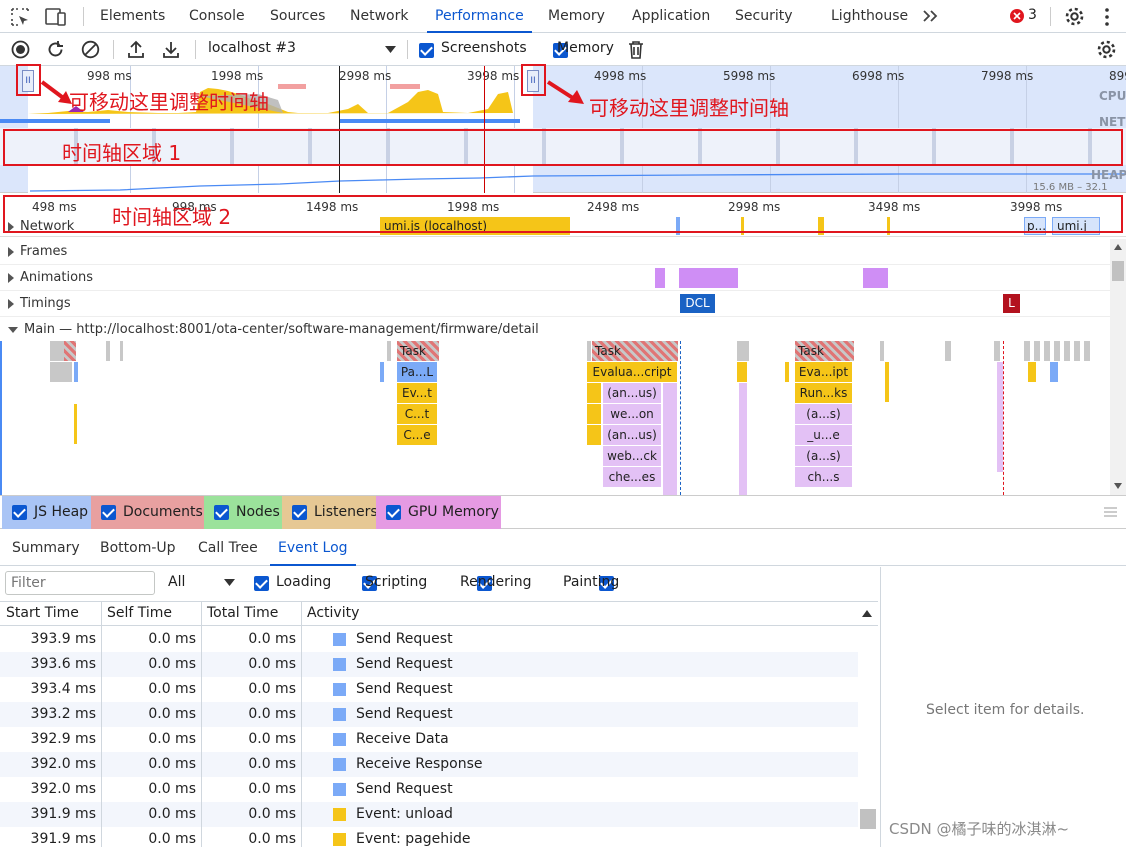 This screenshot has width=1126, height=852. What do you see at coordinates (429, 639) in the screenshot?
I see `table-row: 393.9 ms 0.0 ms 0.0 ms Send Request` at bounding box center [429, 639].